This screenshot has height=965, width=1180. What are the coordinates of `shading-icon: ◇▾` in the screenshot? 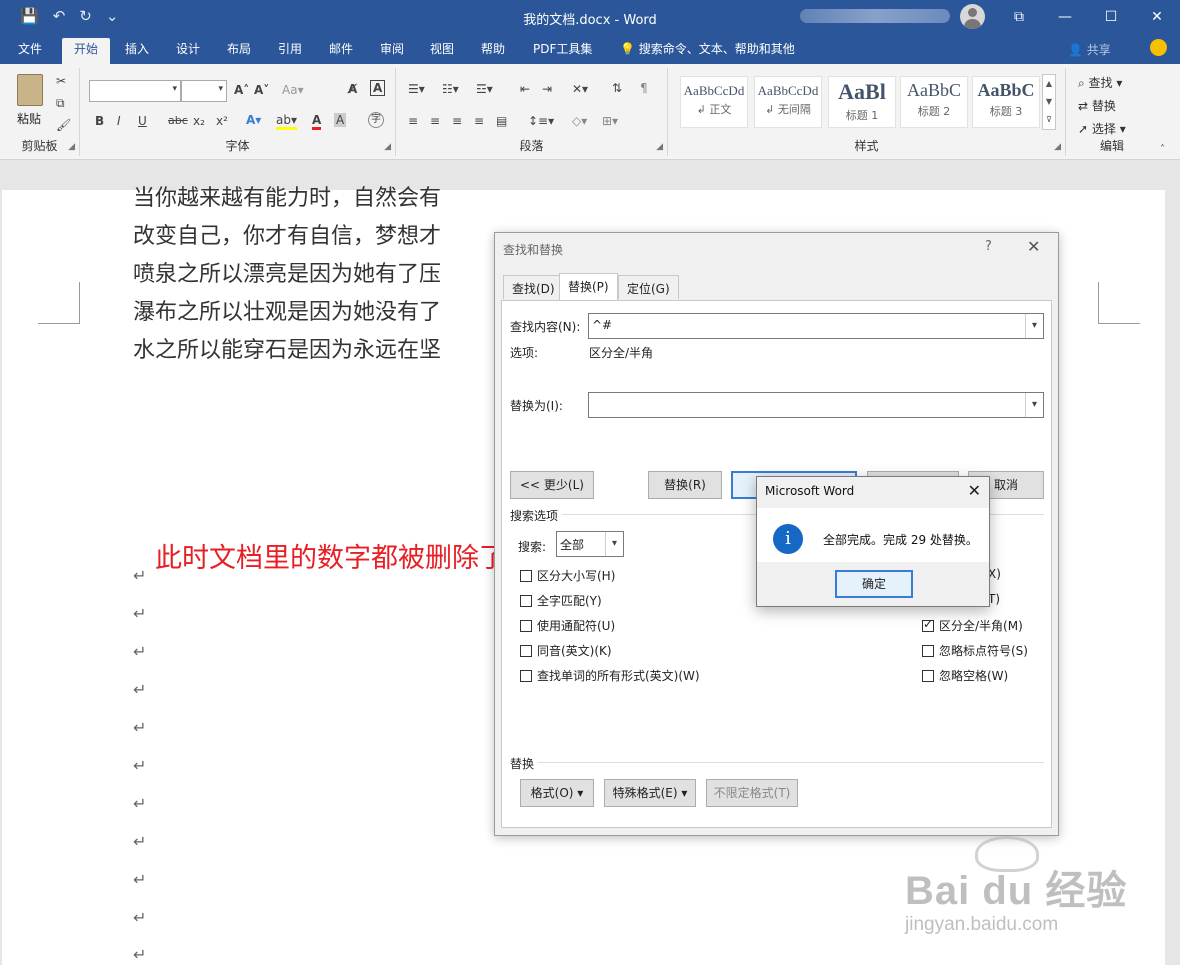 It's located at (579, 121).